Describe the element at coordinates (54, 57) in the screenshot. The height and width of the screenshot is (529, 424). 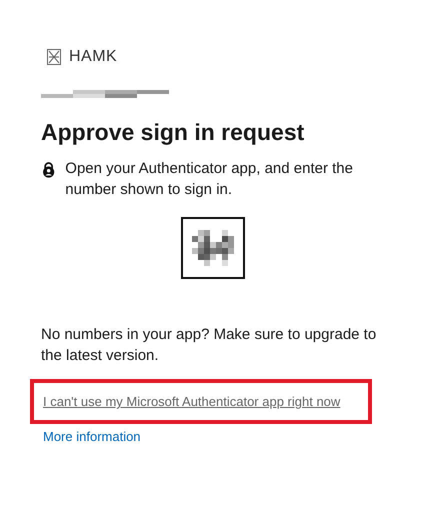
I see `logo-icon` at that location.